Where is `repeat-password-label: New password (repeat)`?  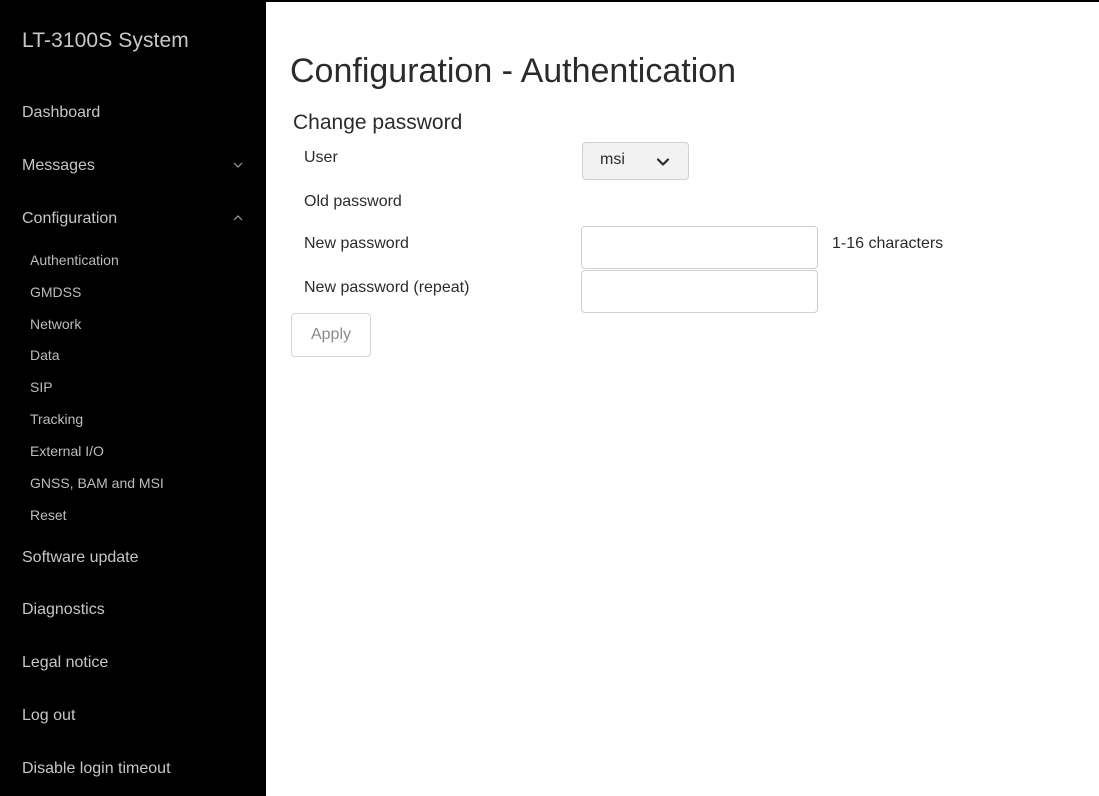 repeat-password-label: New password (repeat) is located at coordinates (387, 287).